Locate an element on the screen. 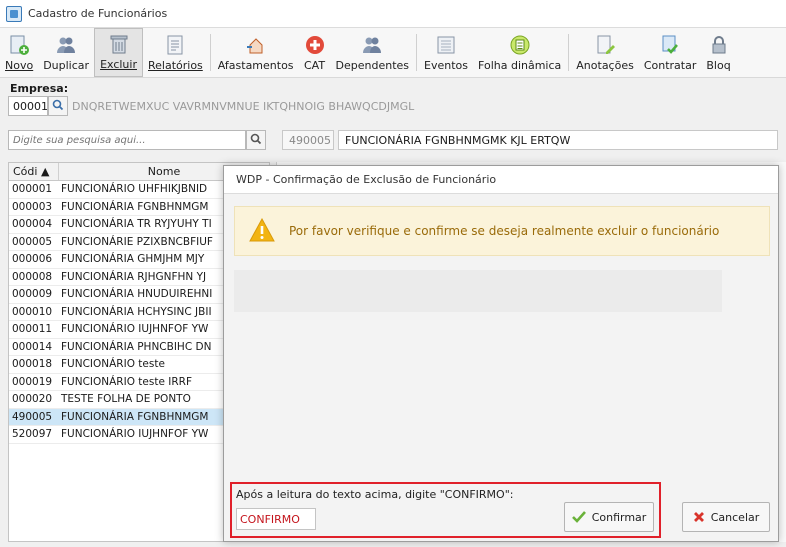  red-cross-icon is located at coordinates (315, 45).